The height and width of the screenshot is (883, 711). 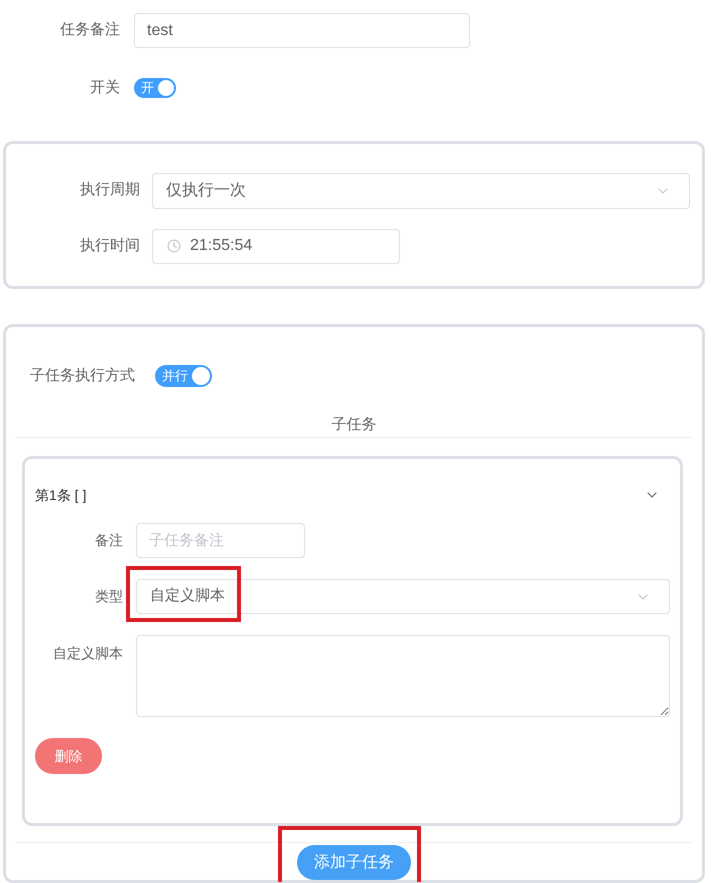 I want to click on field-label: 类型, so click(x=108, y=596).